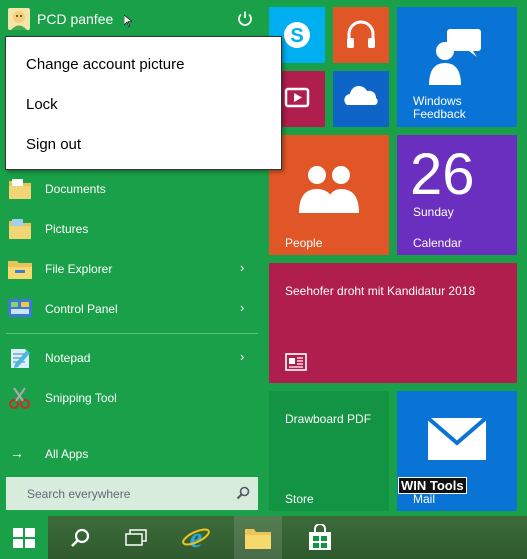  What do you see at coordinates (20, 358) in the screenshot?
I see `notepad-icon` at bounding box center [20, 358].